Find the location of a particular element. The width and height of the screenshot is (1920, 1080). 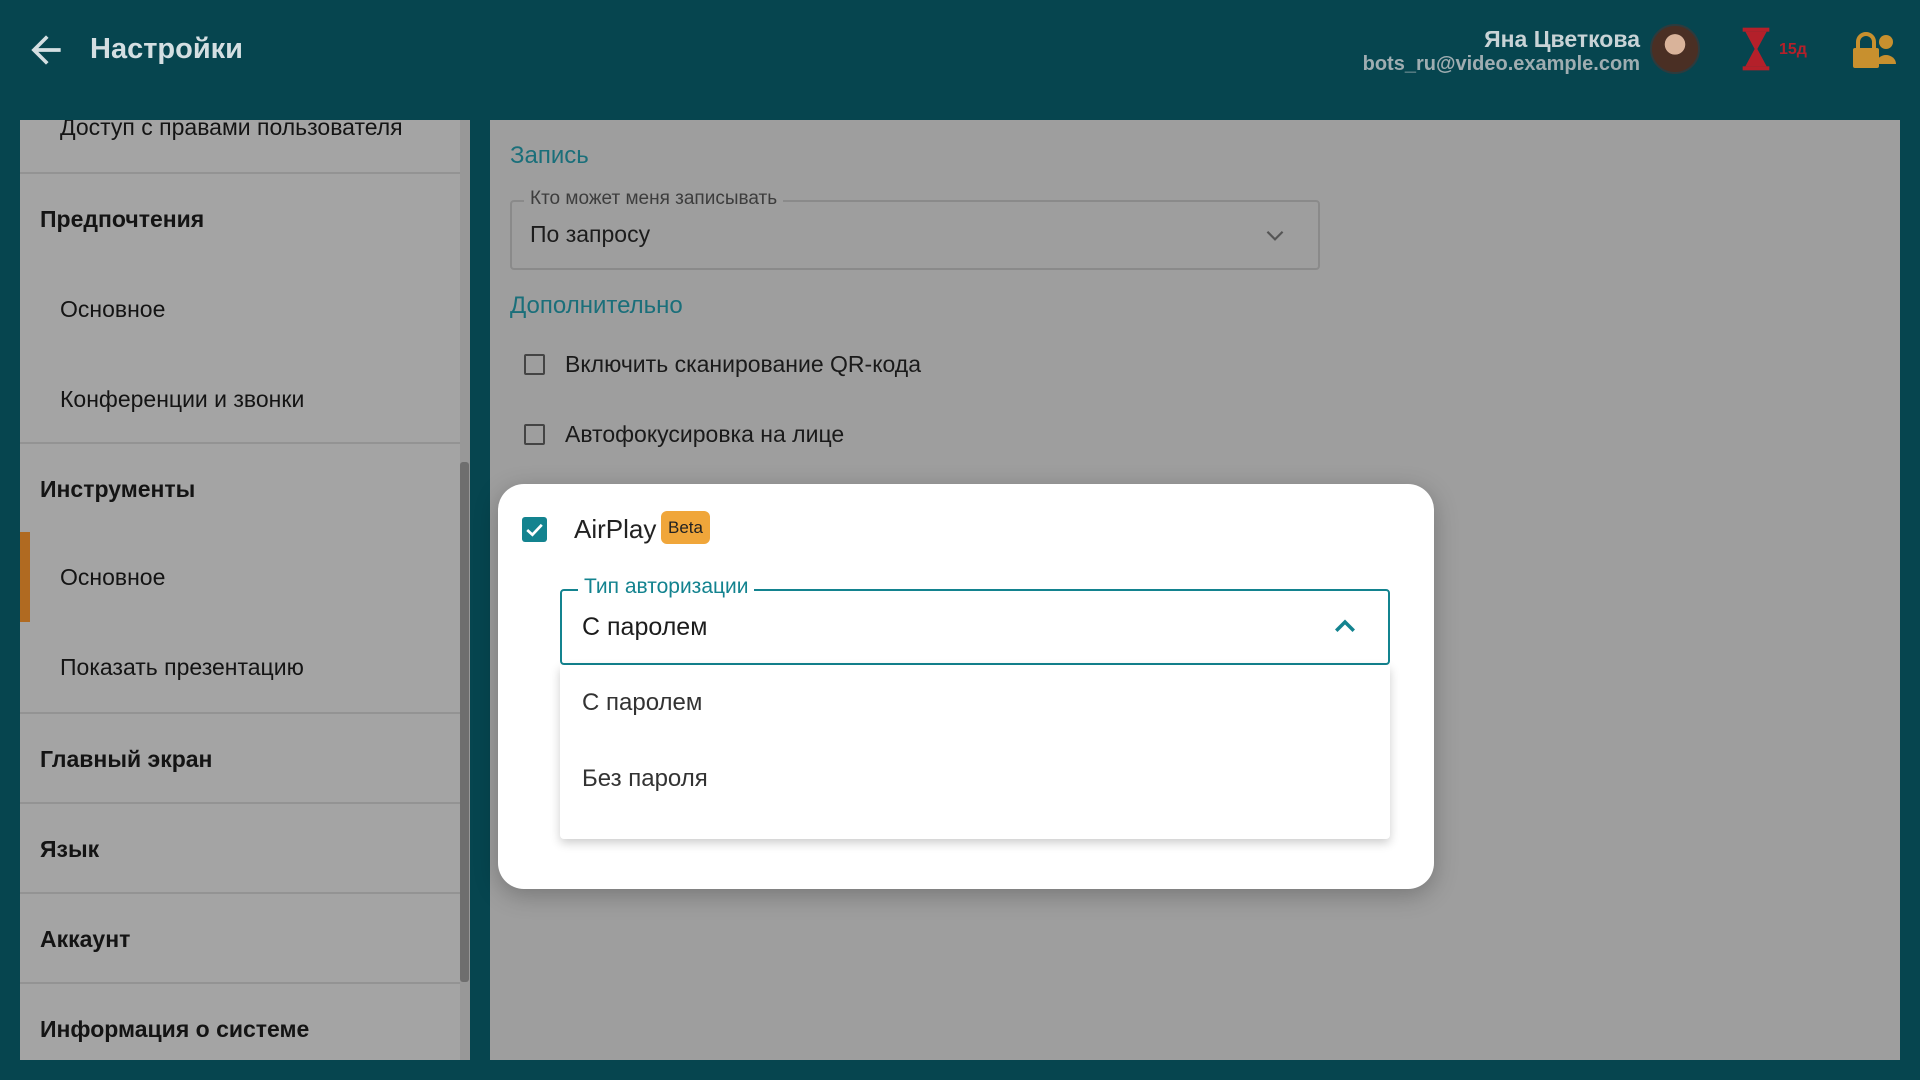

sidebar-item-preferences-general: Основное is located at coordinates (240, 309).